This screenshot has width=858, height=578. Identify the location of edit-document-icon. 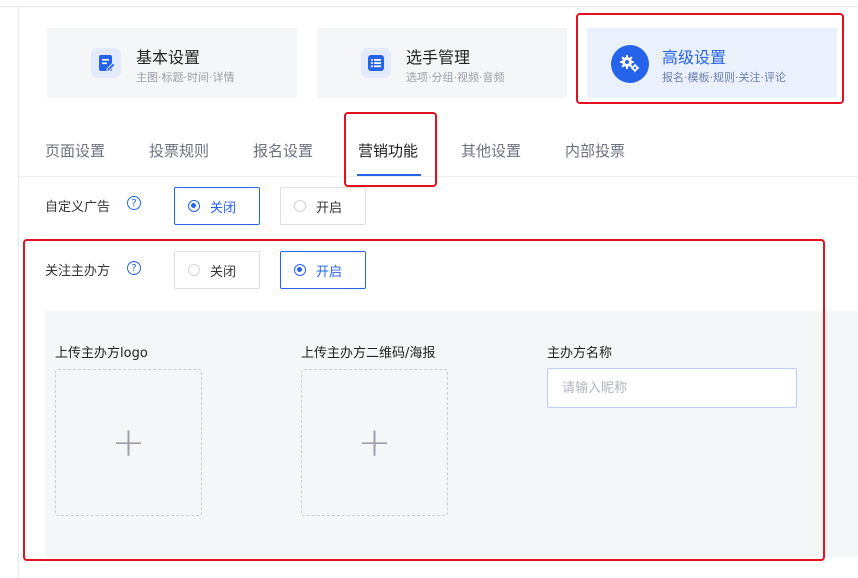
(106, 63).